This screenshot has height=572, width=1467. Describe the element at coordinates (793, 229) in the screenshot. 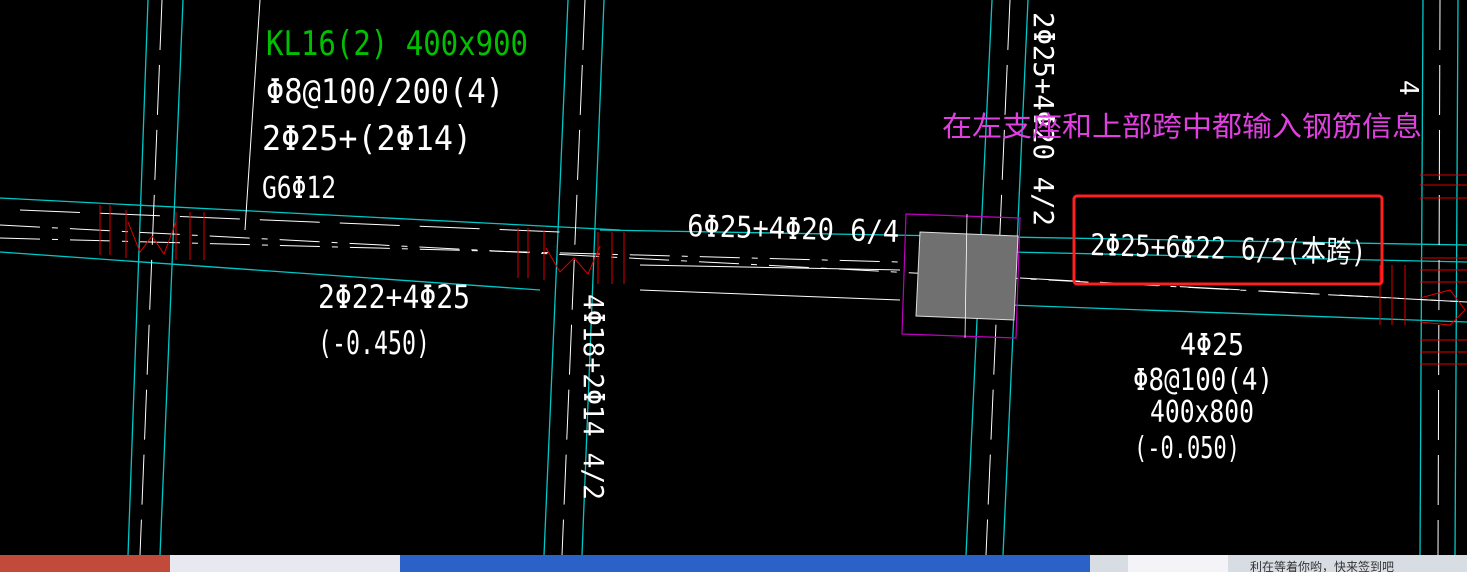

I see `support-top-text: 6Φ25+4Φ20 6/4` at that location.